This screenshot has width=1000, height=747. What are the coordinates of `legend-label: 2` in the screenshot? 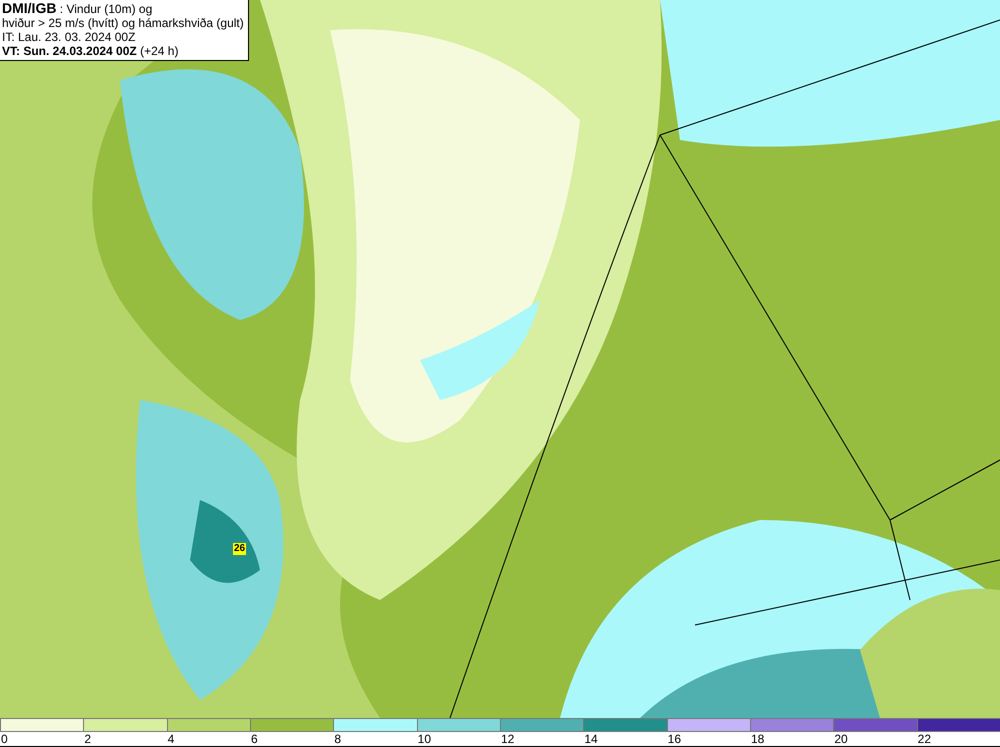 It's located at (87, 739).